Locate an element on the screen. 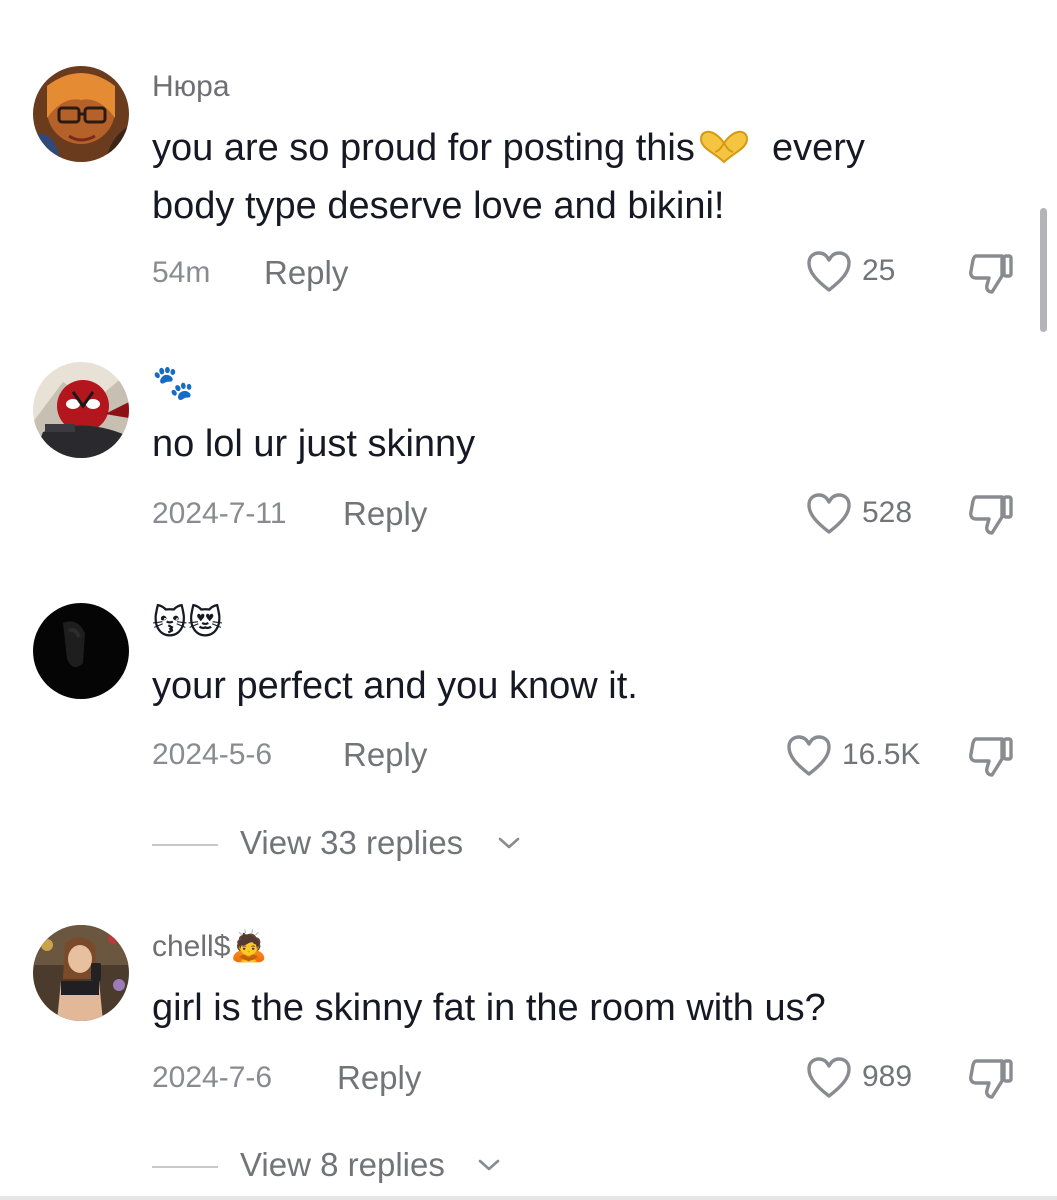 The width and height of the screenshot is (1057, 1200). view-replies-button: View 33 replies is located at coordinates (352, 844).